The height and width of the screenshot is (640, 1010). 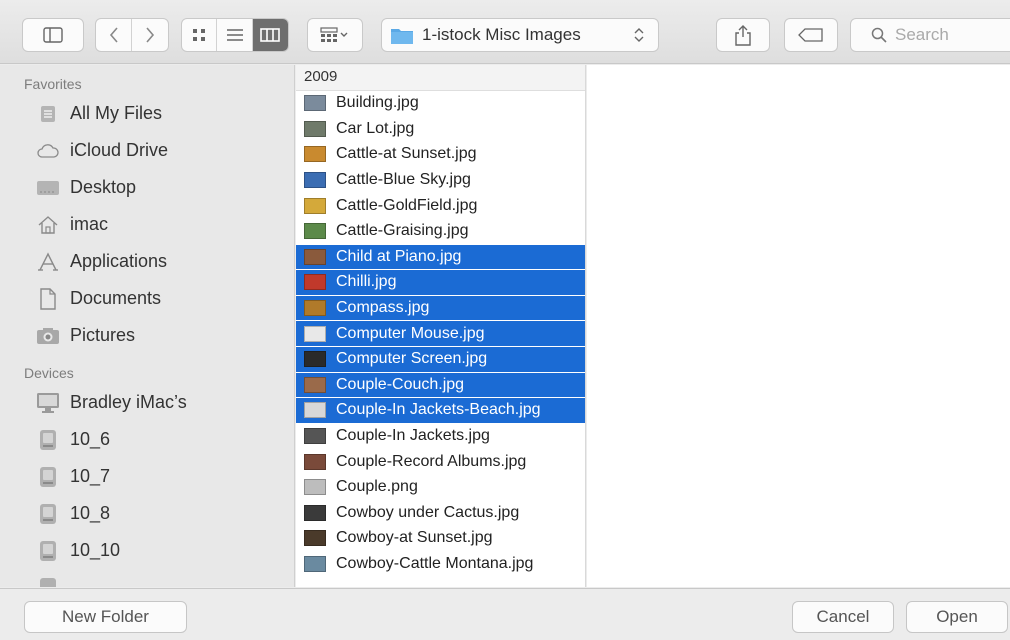 I want to click on file-row: Cattle-at Sunset.jpg, so click(x=440, y=155).